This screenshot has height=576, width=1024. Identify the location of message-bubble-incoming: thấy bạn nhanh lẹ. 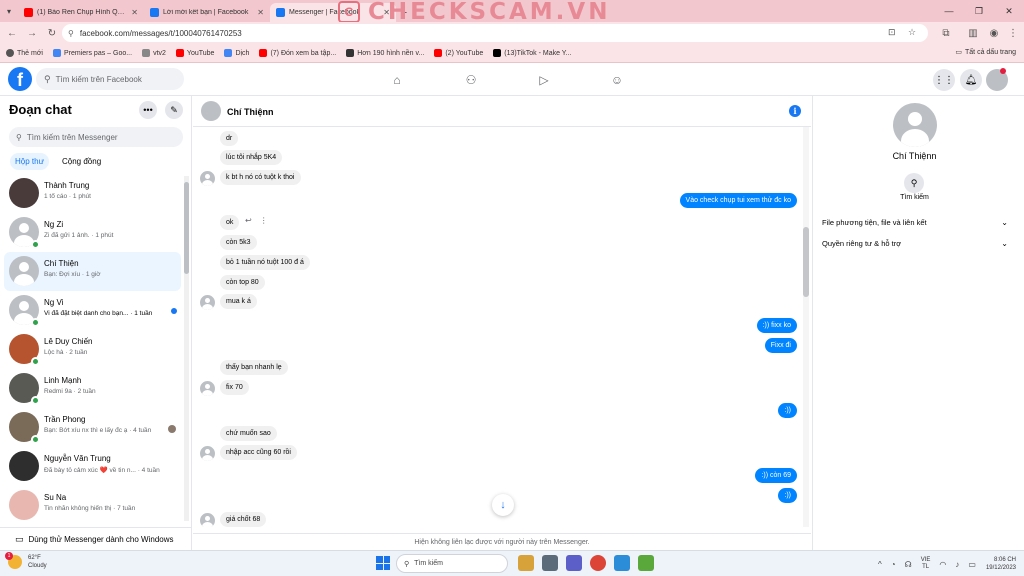
(254, 367).